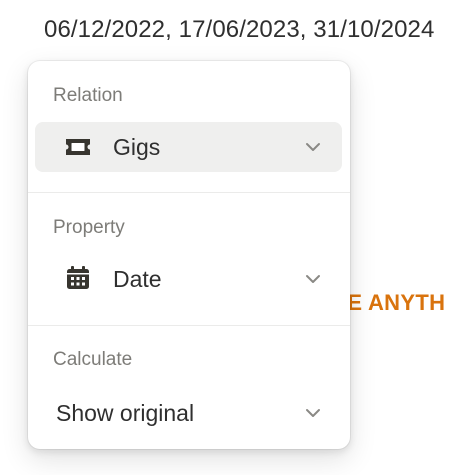 This screenshot has height=475, width=474. I want to click on relation-select: Gigs, so click(188, 147).